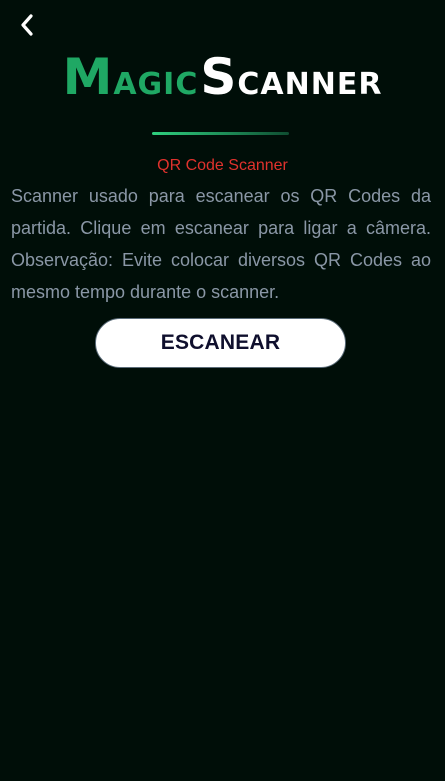 Image resolution: width=445 pixels, height=781 pixels. I want to click on scan-button: ESCANEAR, so click(220, 343).